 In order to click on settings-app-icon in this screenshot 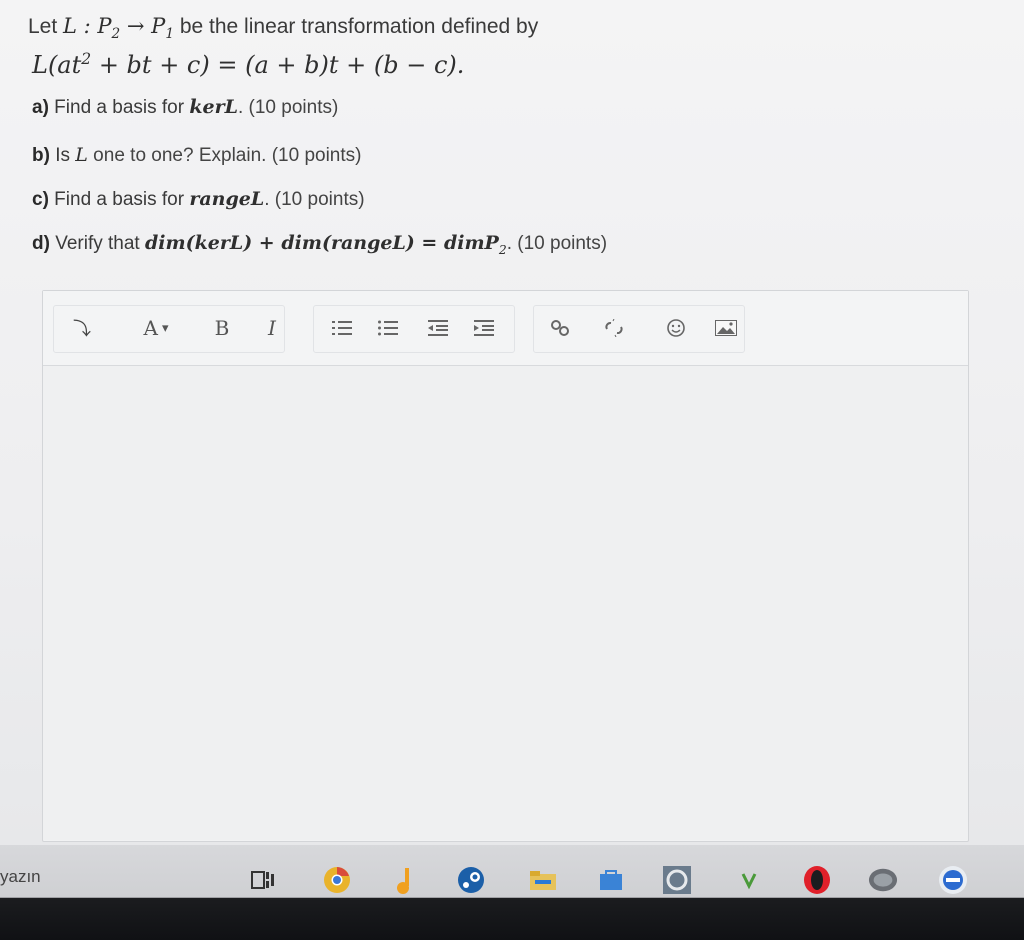, I will do `click(677, 880)`.